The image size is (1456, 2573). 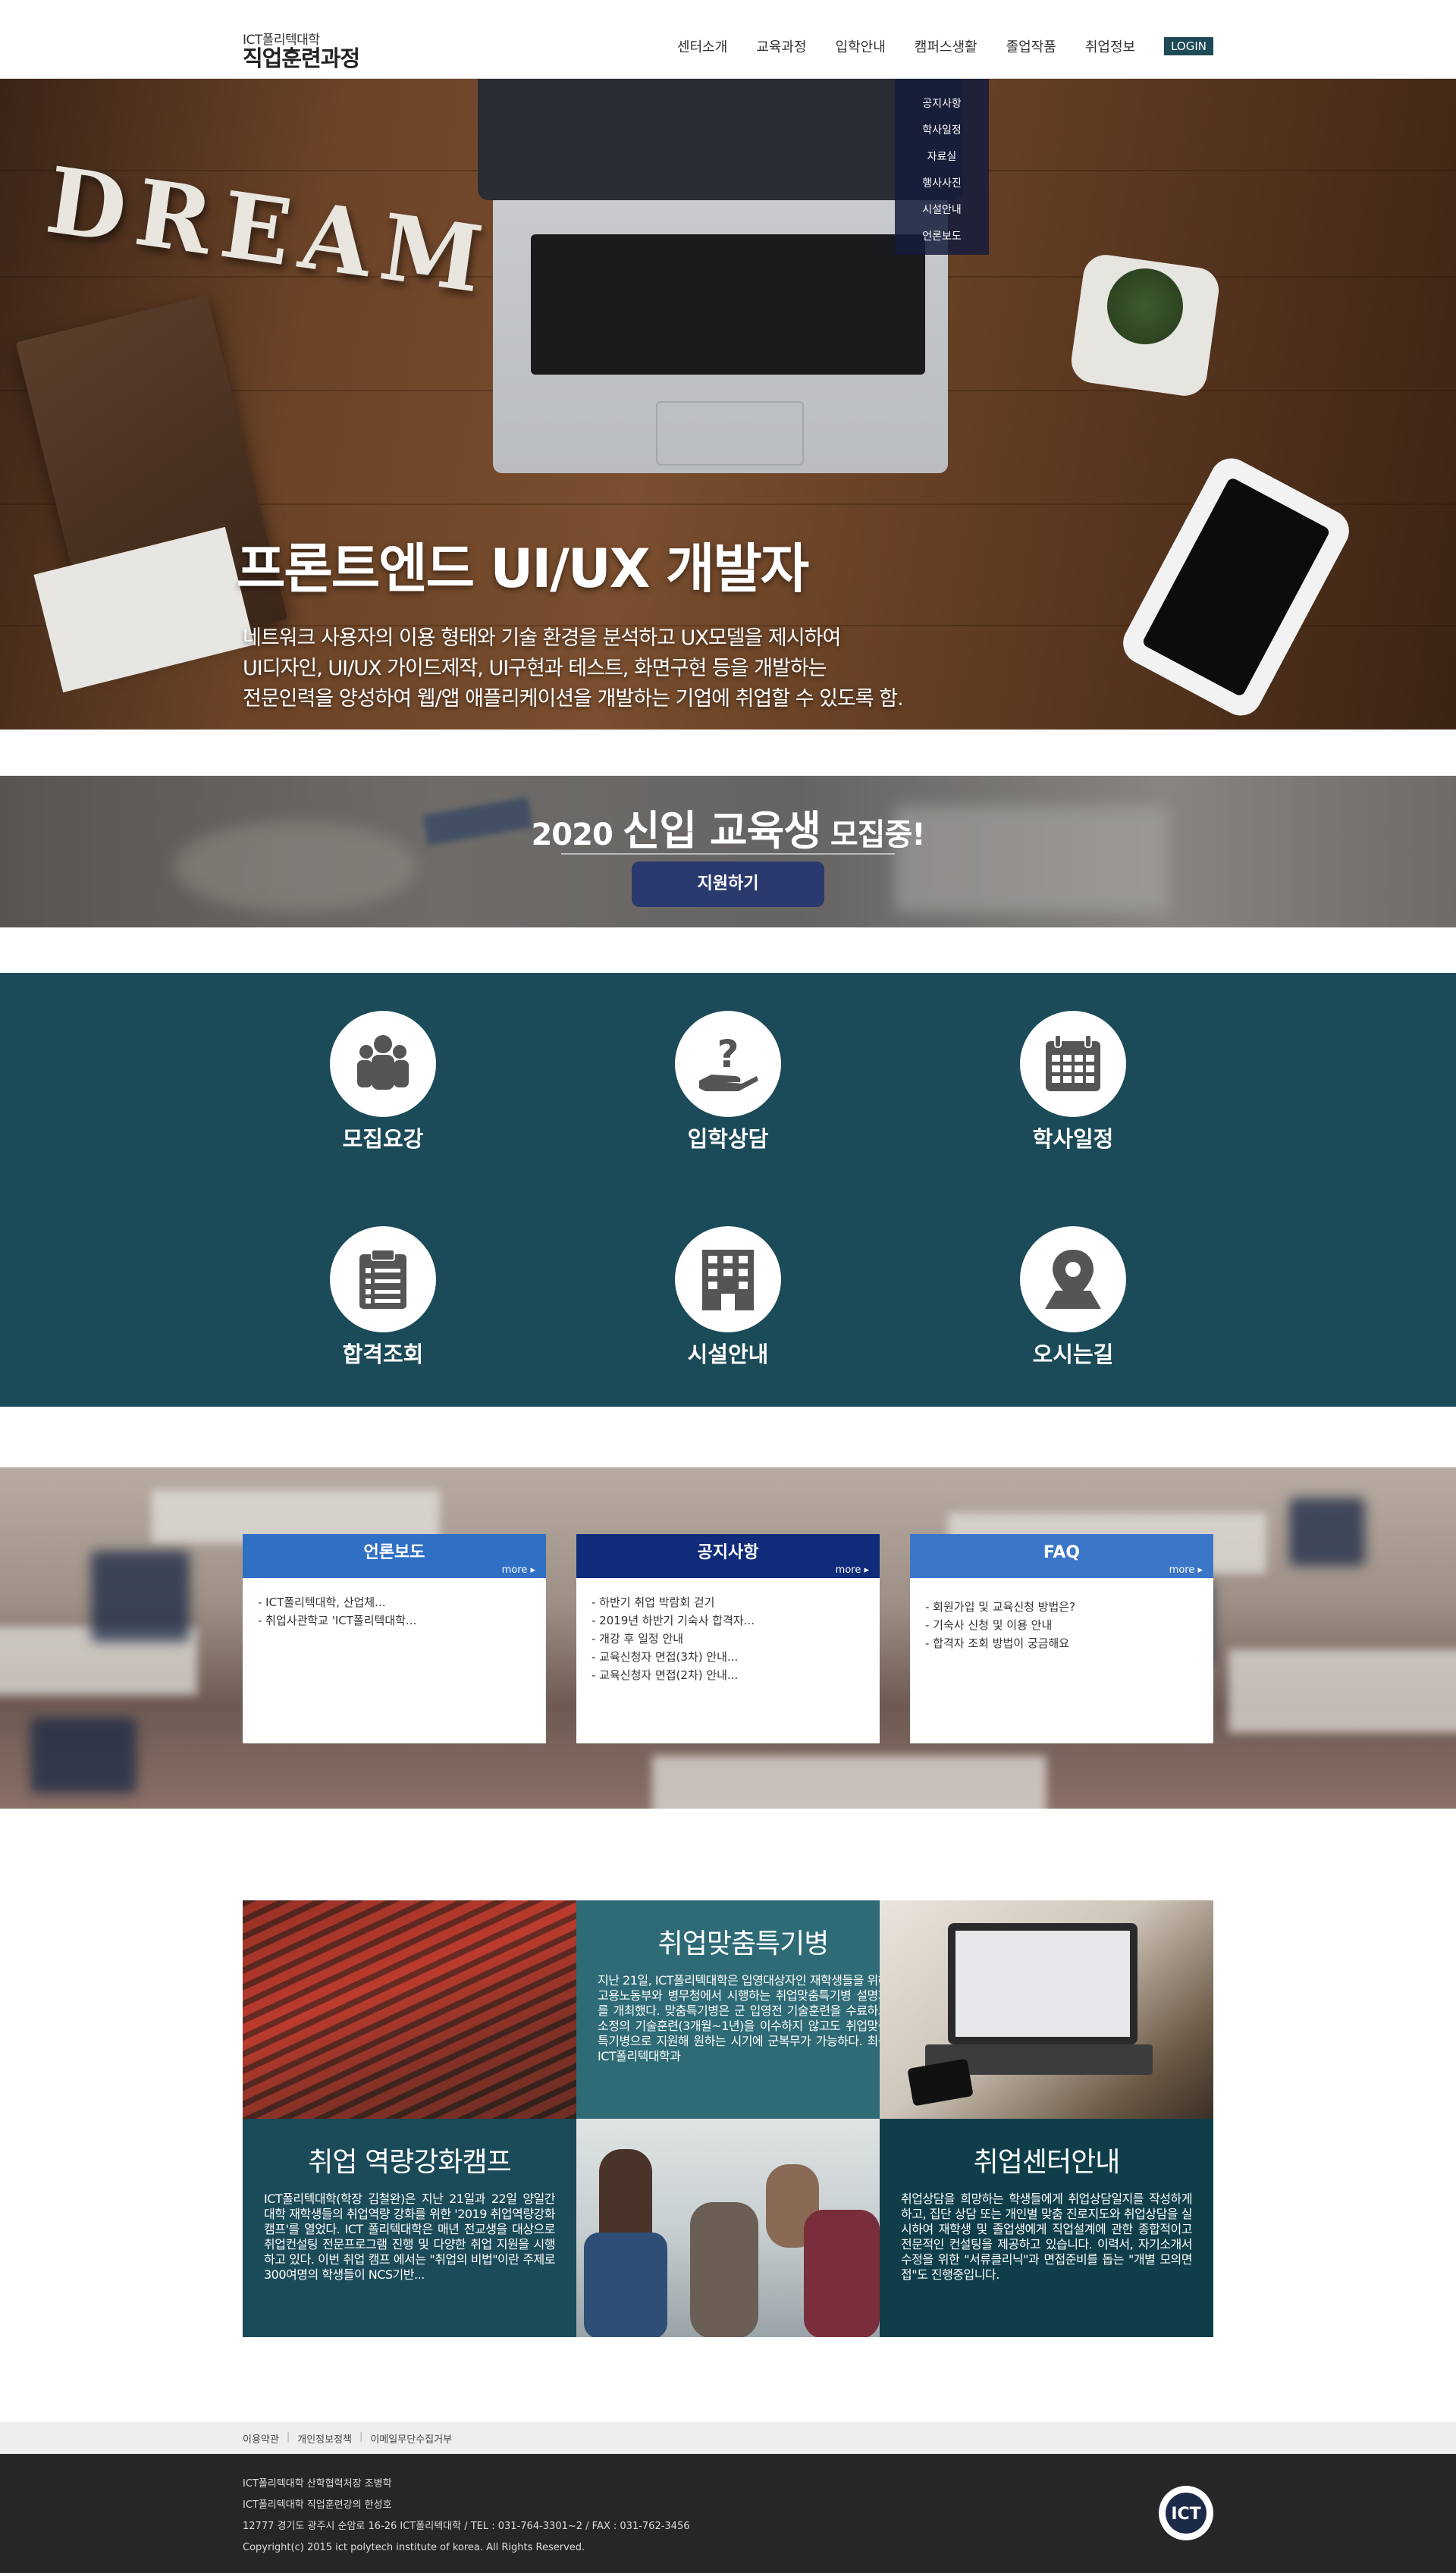 What do you see at coordinates (1110, 46) in the screenshot?
I see `nav-item-jobs: 취업정보` at bounding box center [1110, 46].